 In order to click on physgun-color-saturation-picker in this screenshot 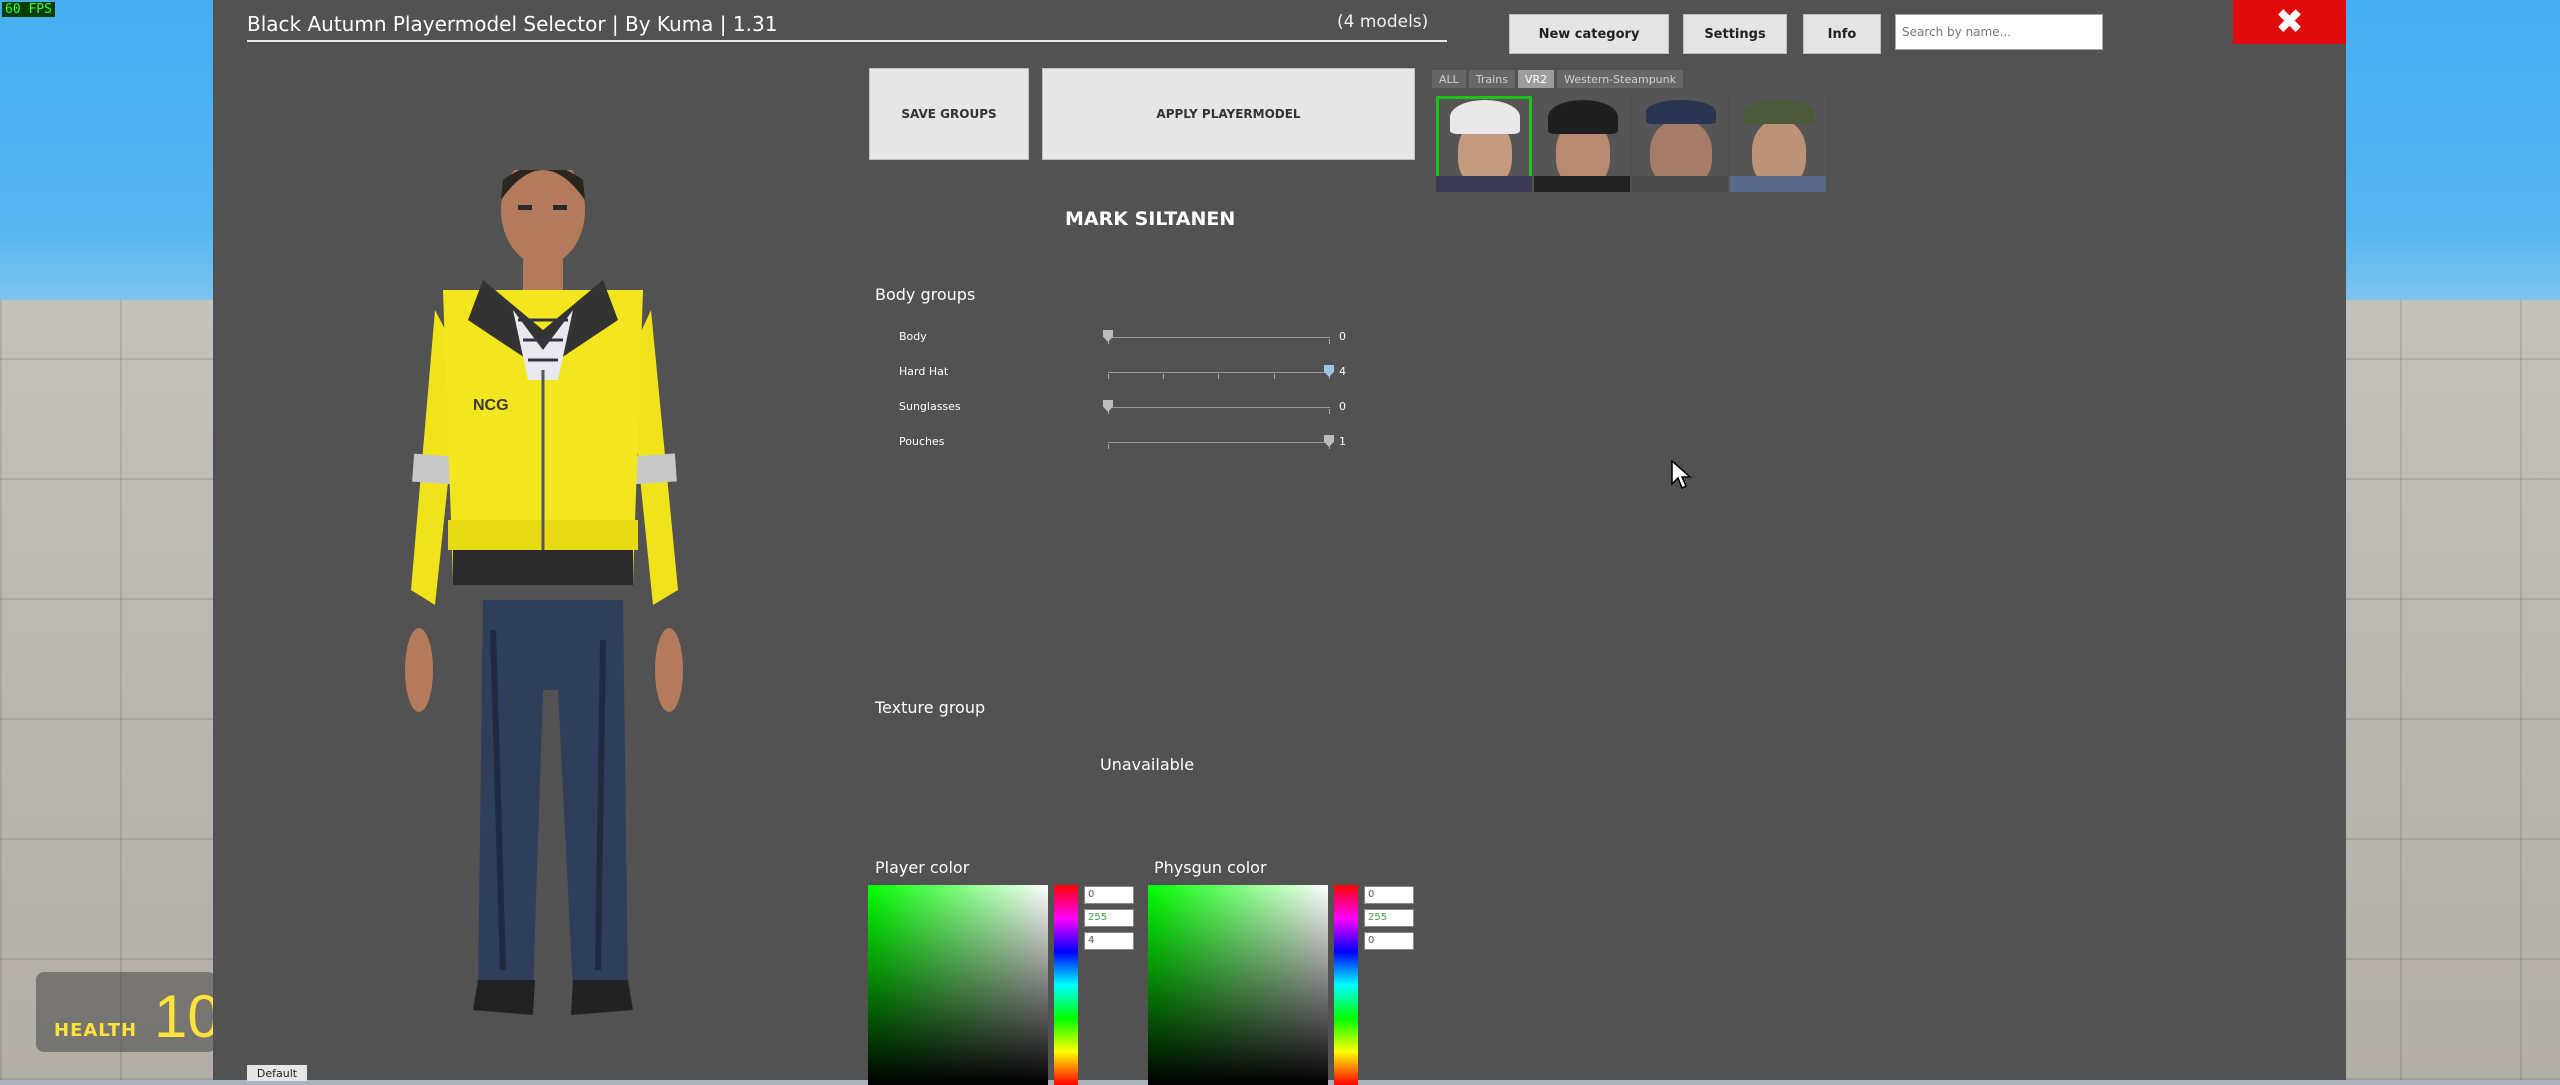, I will do `click(1238, 985)`.